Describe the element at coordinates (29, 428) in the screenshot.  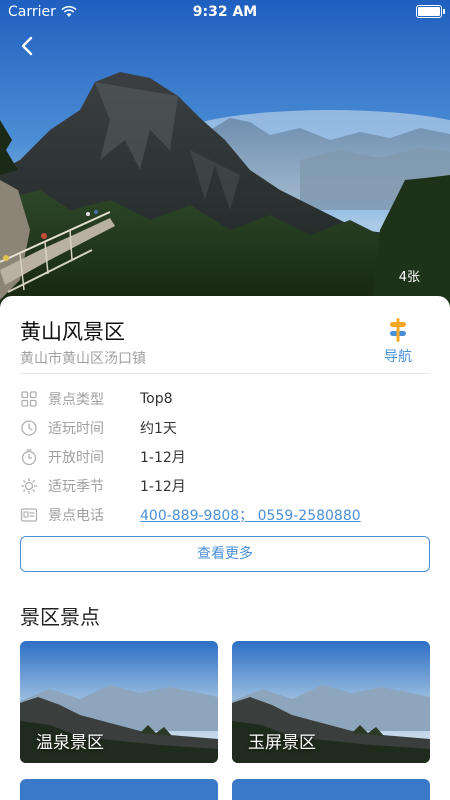
I see `clock-icon` at that location.